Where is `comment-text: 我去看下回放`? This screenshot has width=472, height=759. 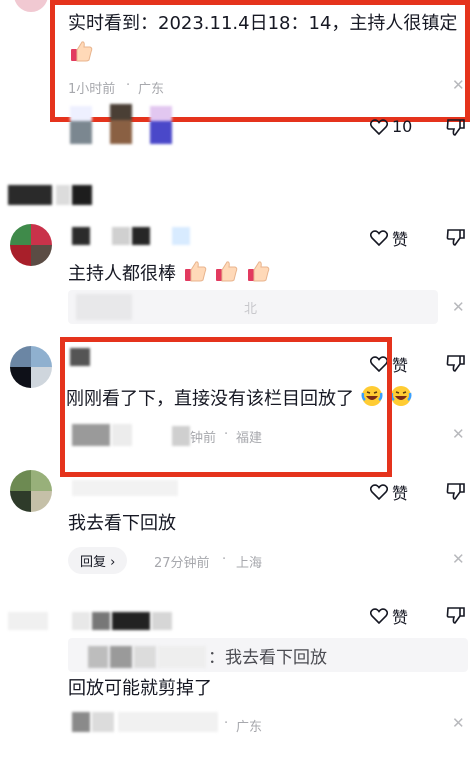 comment-text: 我去看下回放 is located at coordinates (122, 523).